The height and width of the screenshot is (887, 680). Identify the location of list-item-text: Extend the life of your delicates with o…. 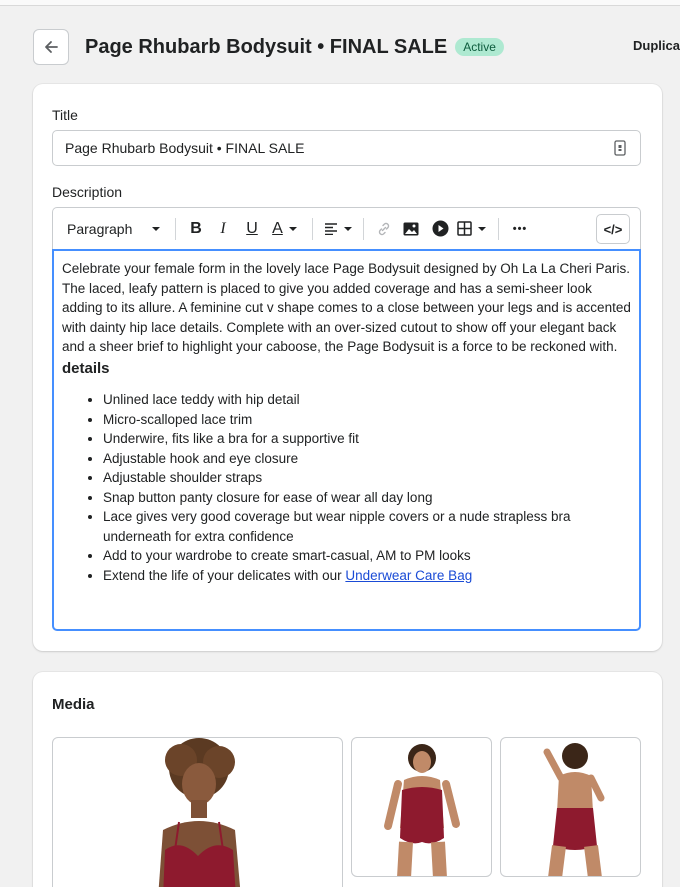
(224, 575).